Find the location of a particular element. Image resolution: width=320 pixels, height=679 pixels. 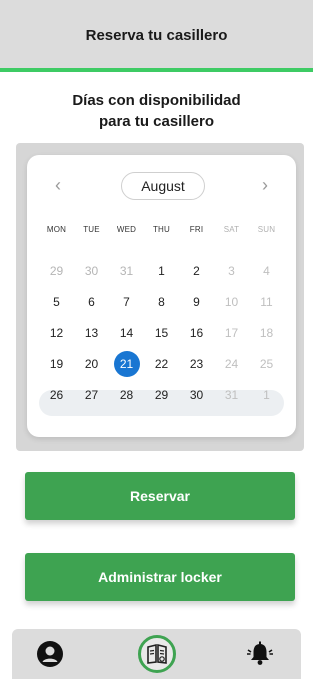

nav-profile is located at coordinates (50, 654).